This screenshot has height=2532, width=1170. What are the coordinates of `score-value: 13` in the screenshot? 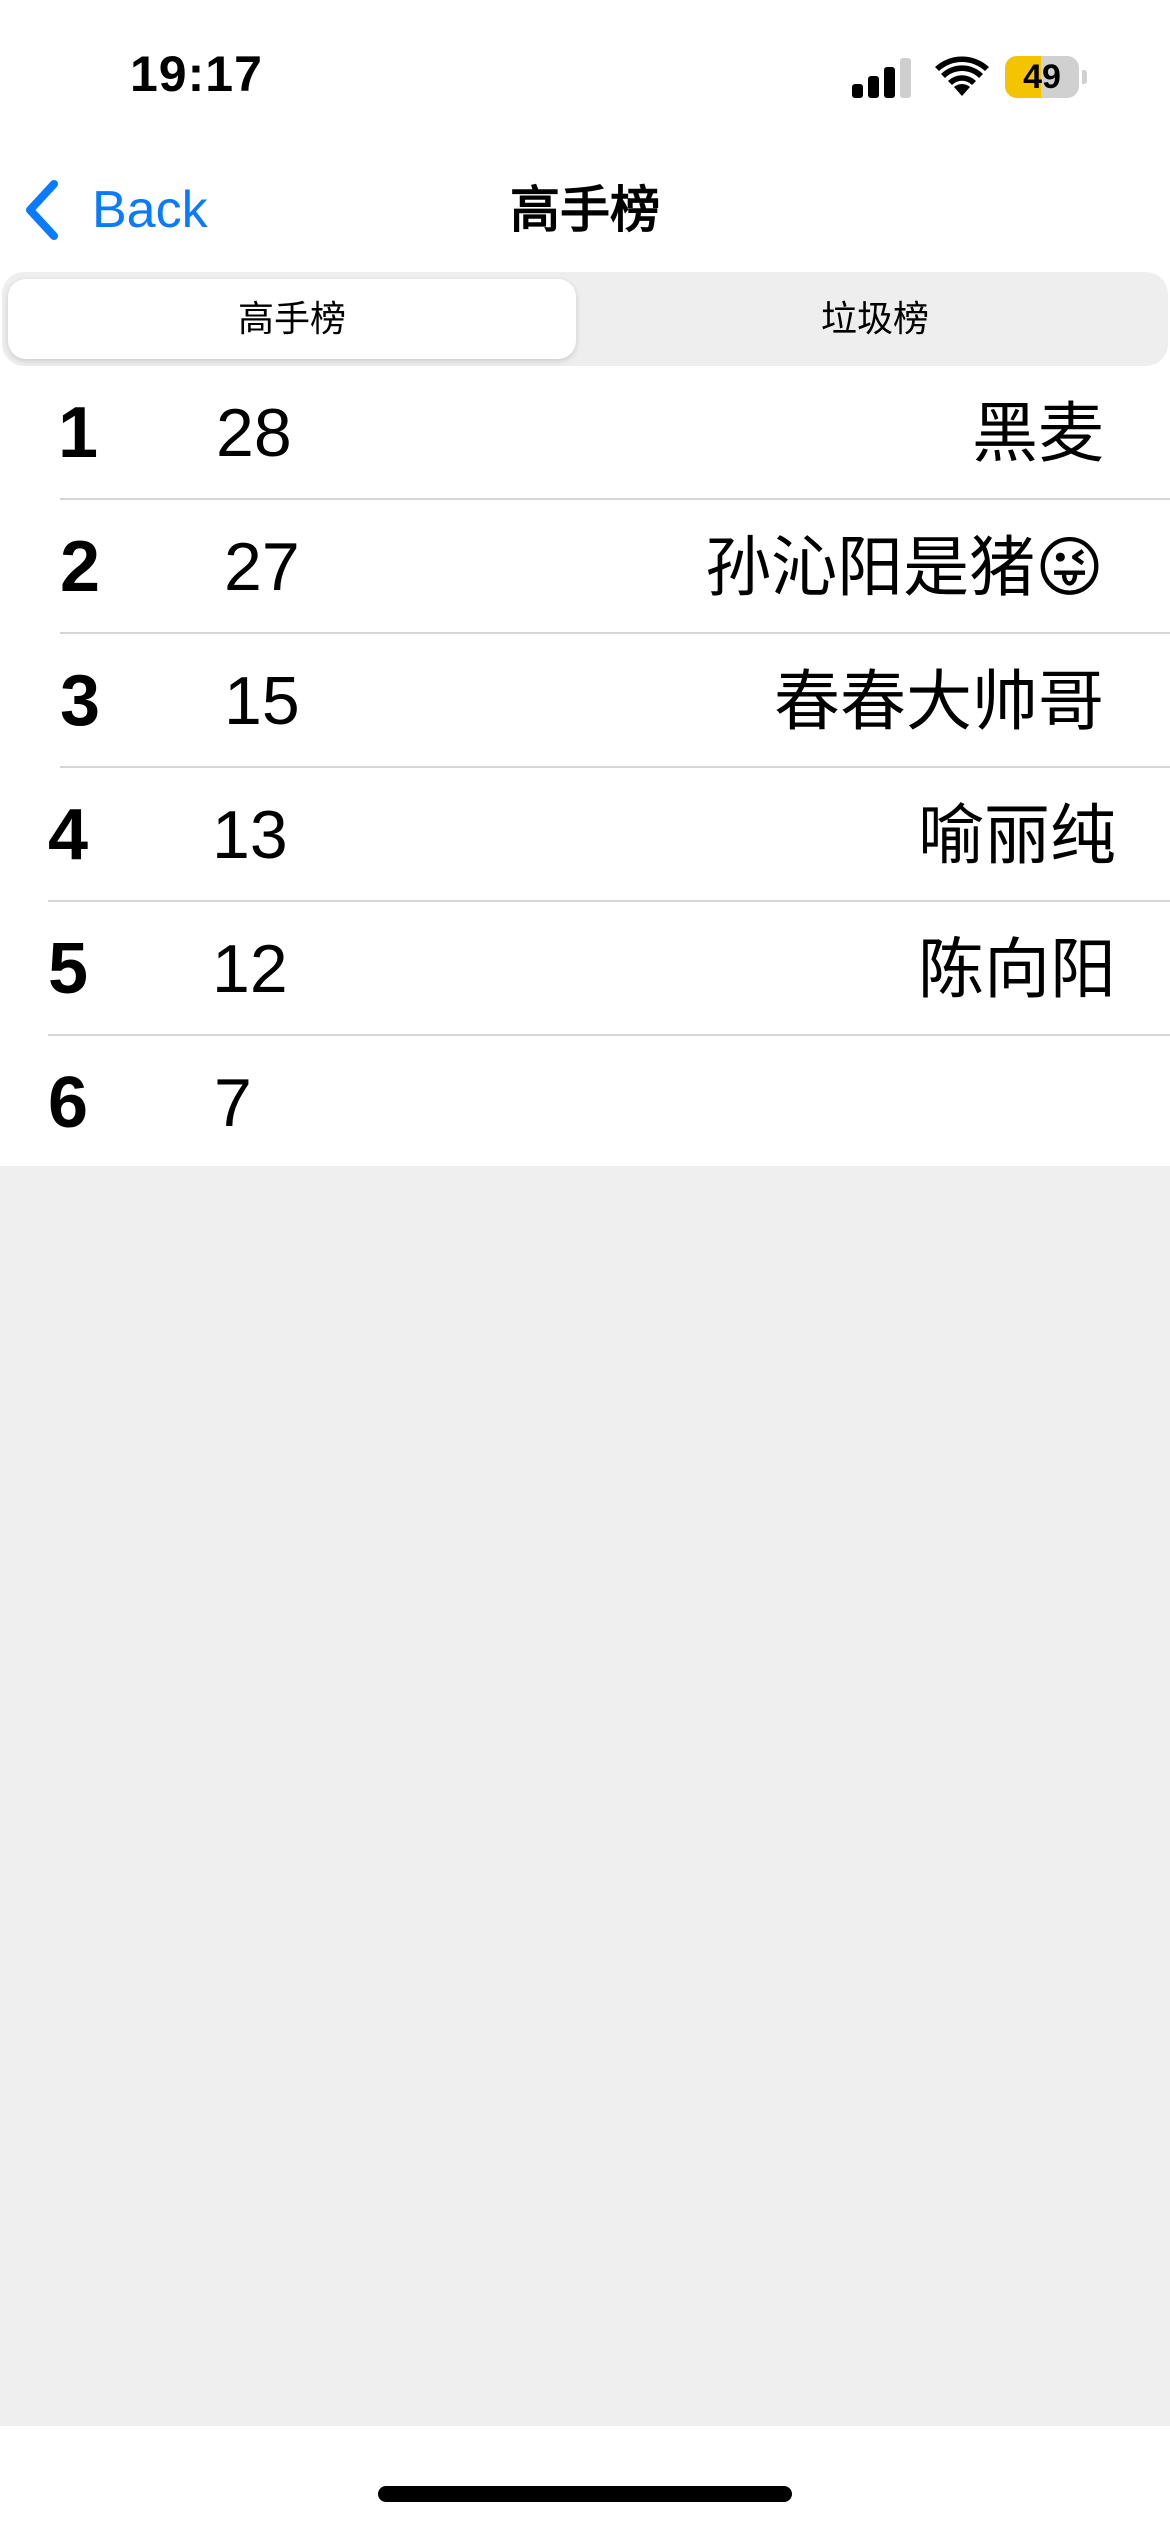 It's located at (250, 835).